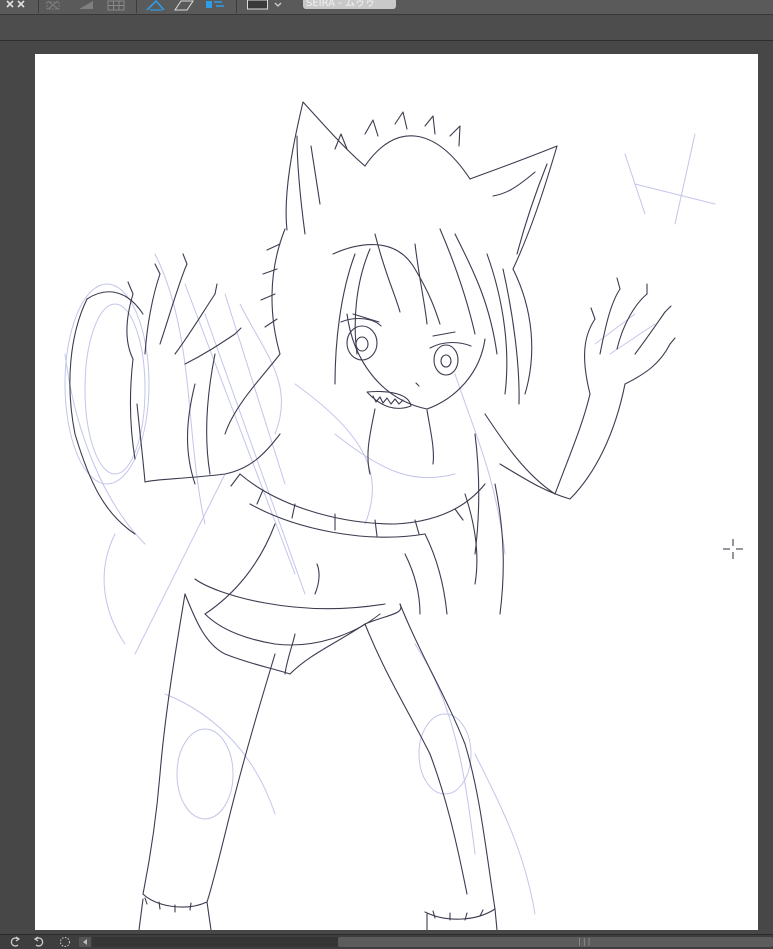 This screenshot has width=773, height=949. Describe the element at coordinates (156, 5) in the screenshot. I see `ruler-snap-icon` at that location.